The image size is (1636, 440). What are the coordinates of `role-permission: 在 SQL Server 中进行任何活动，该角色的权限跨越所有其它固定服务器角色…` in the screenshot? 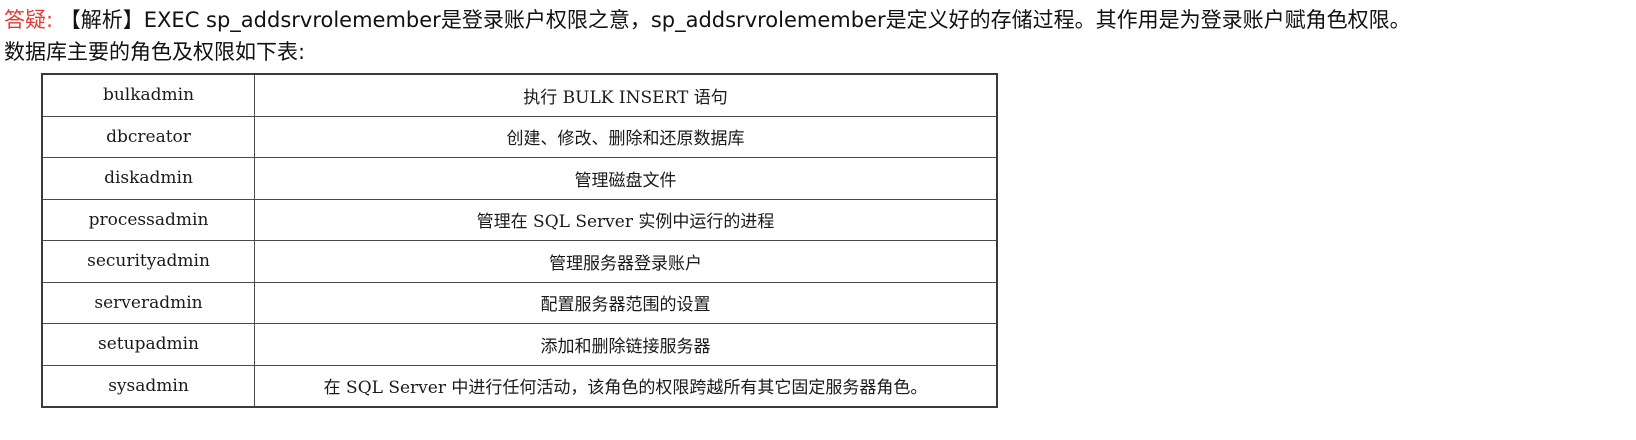 It's located at (626, 386).